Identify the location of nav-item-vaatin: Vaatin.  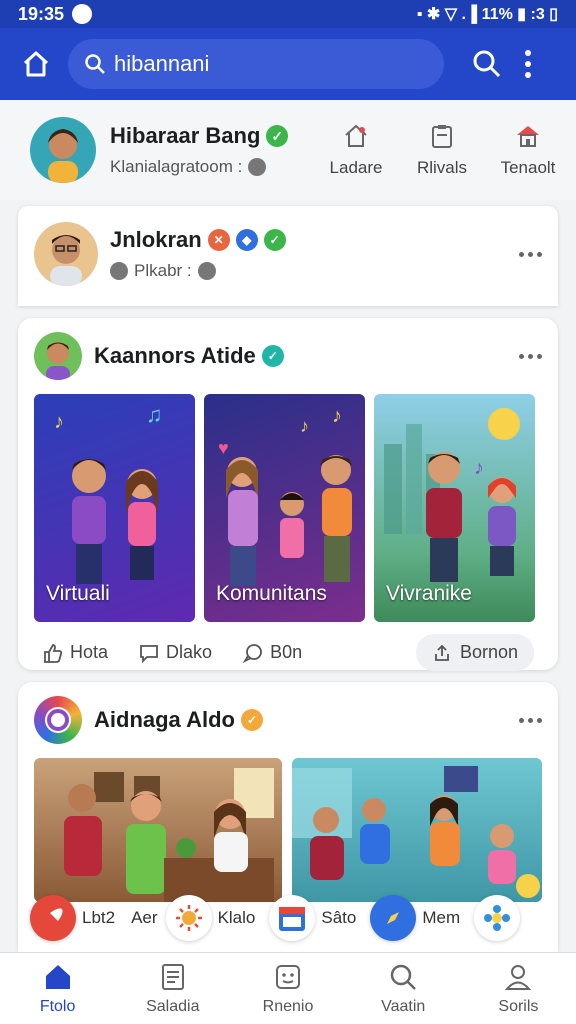
(403, 988).